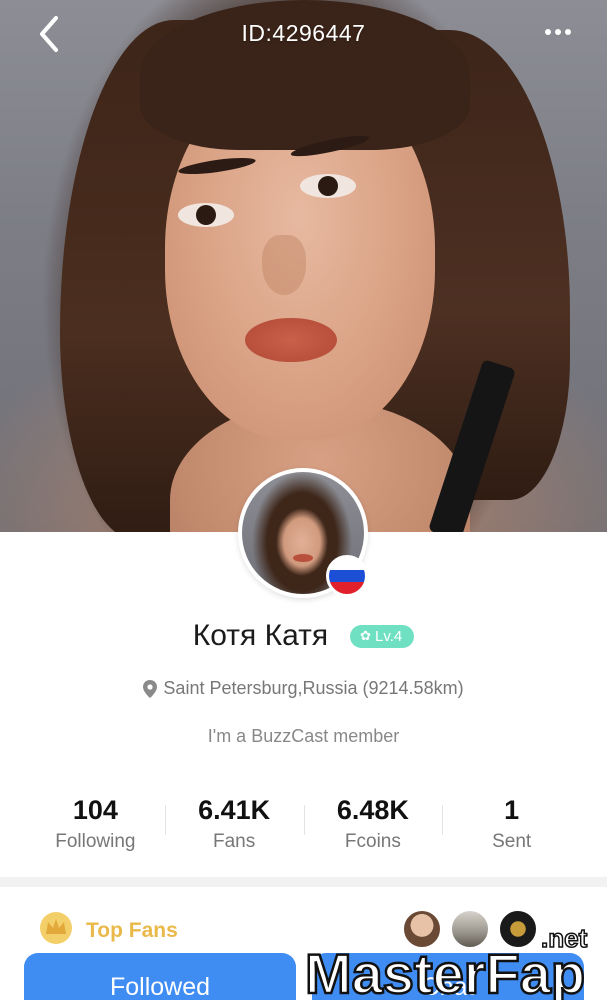 The width and height of the screenshot is (607, 1000). What do you see at coordinates (303, 558) in the screenshot?
I see `avatar-lips` at bounding box center [303, 558].